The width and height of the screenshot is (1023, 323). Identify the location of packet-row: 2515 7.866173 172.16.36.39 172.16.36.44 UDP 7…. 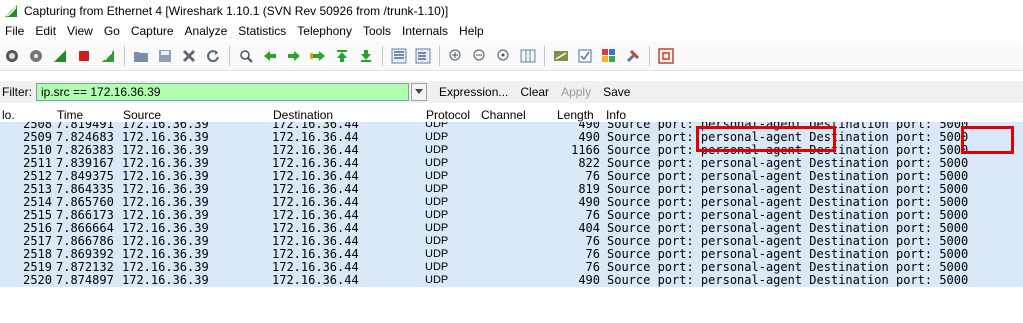
(511, 215).